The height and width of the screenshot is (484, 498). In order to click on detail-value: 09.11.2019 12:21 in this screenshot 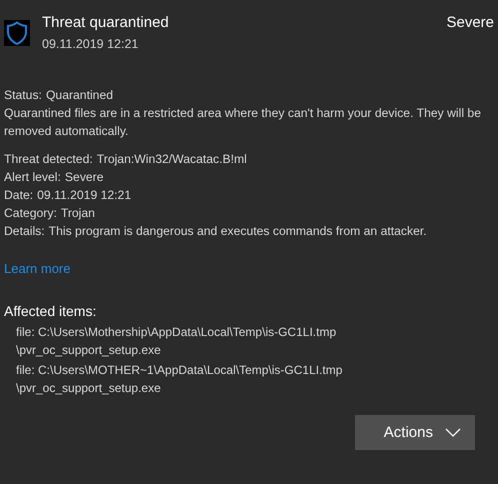, I will do `click(84, 195)`.